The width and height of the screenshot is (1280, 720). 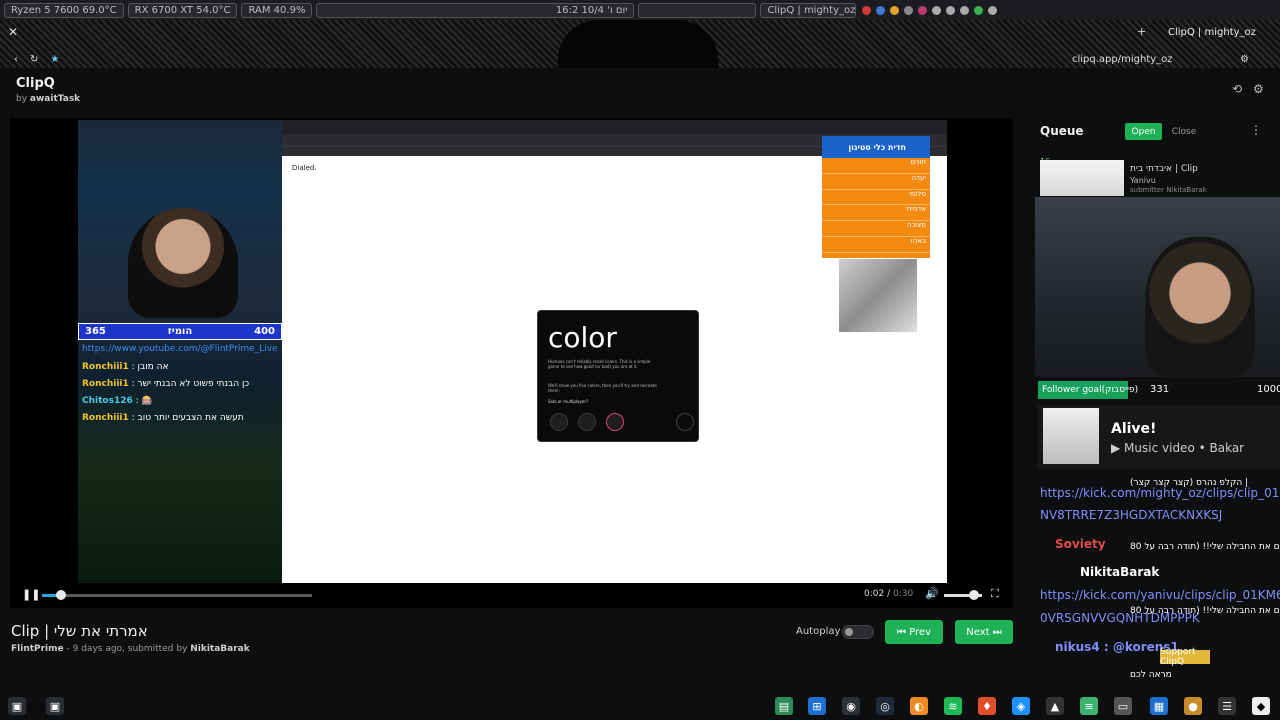 What do you see at coordinates (31, 594) in the screenshot?
I see `pause-icon: ❚❚` at bounding box center [31, 594].